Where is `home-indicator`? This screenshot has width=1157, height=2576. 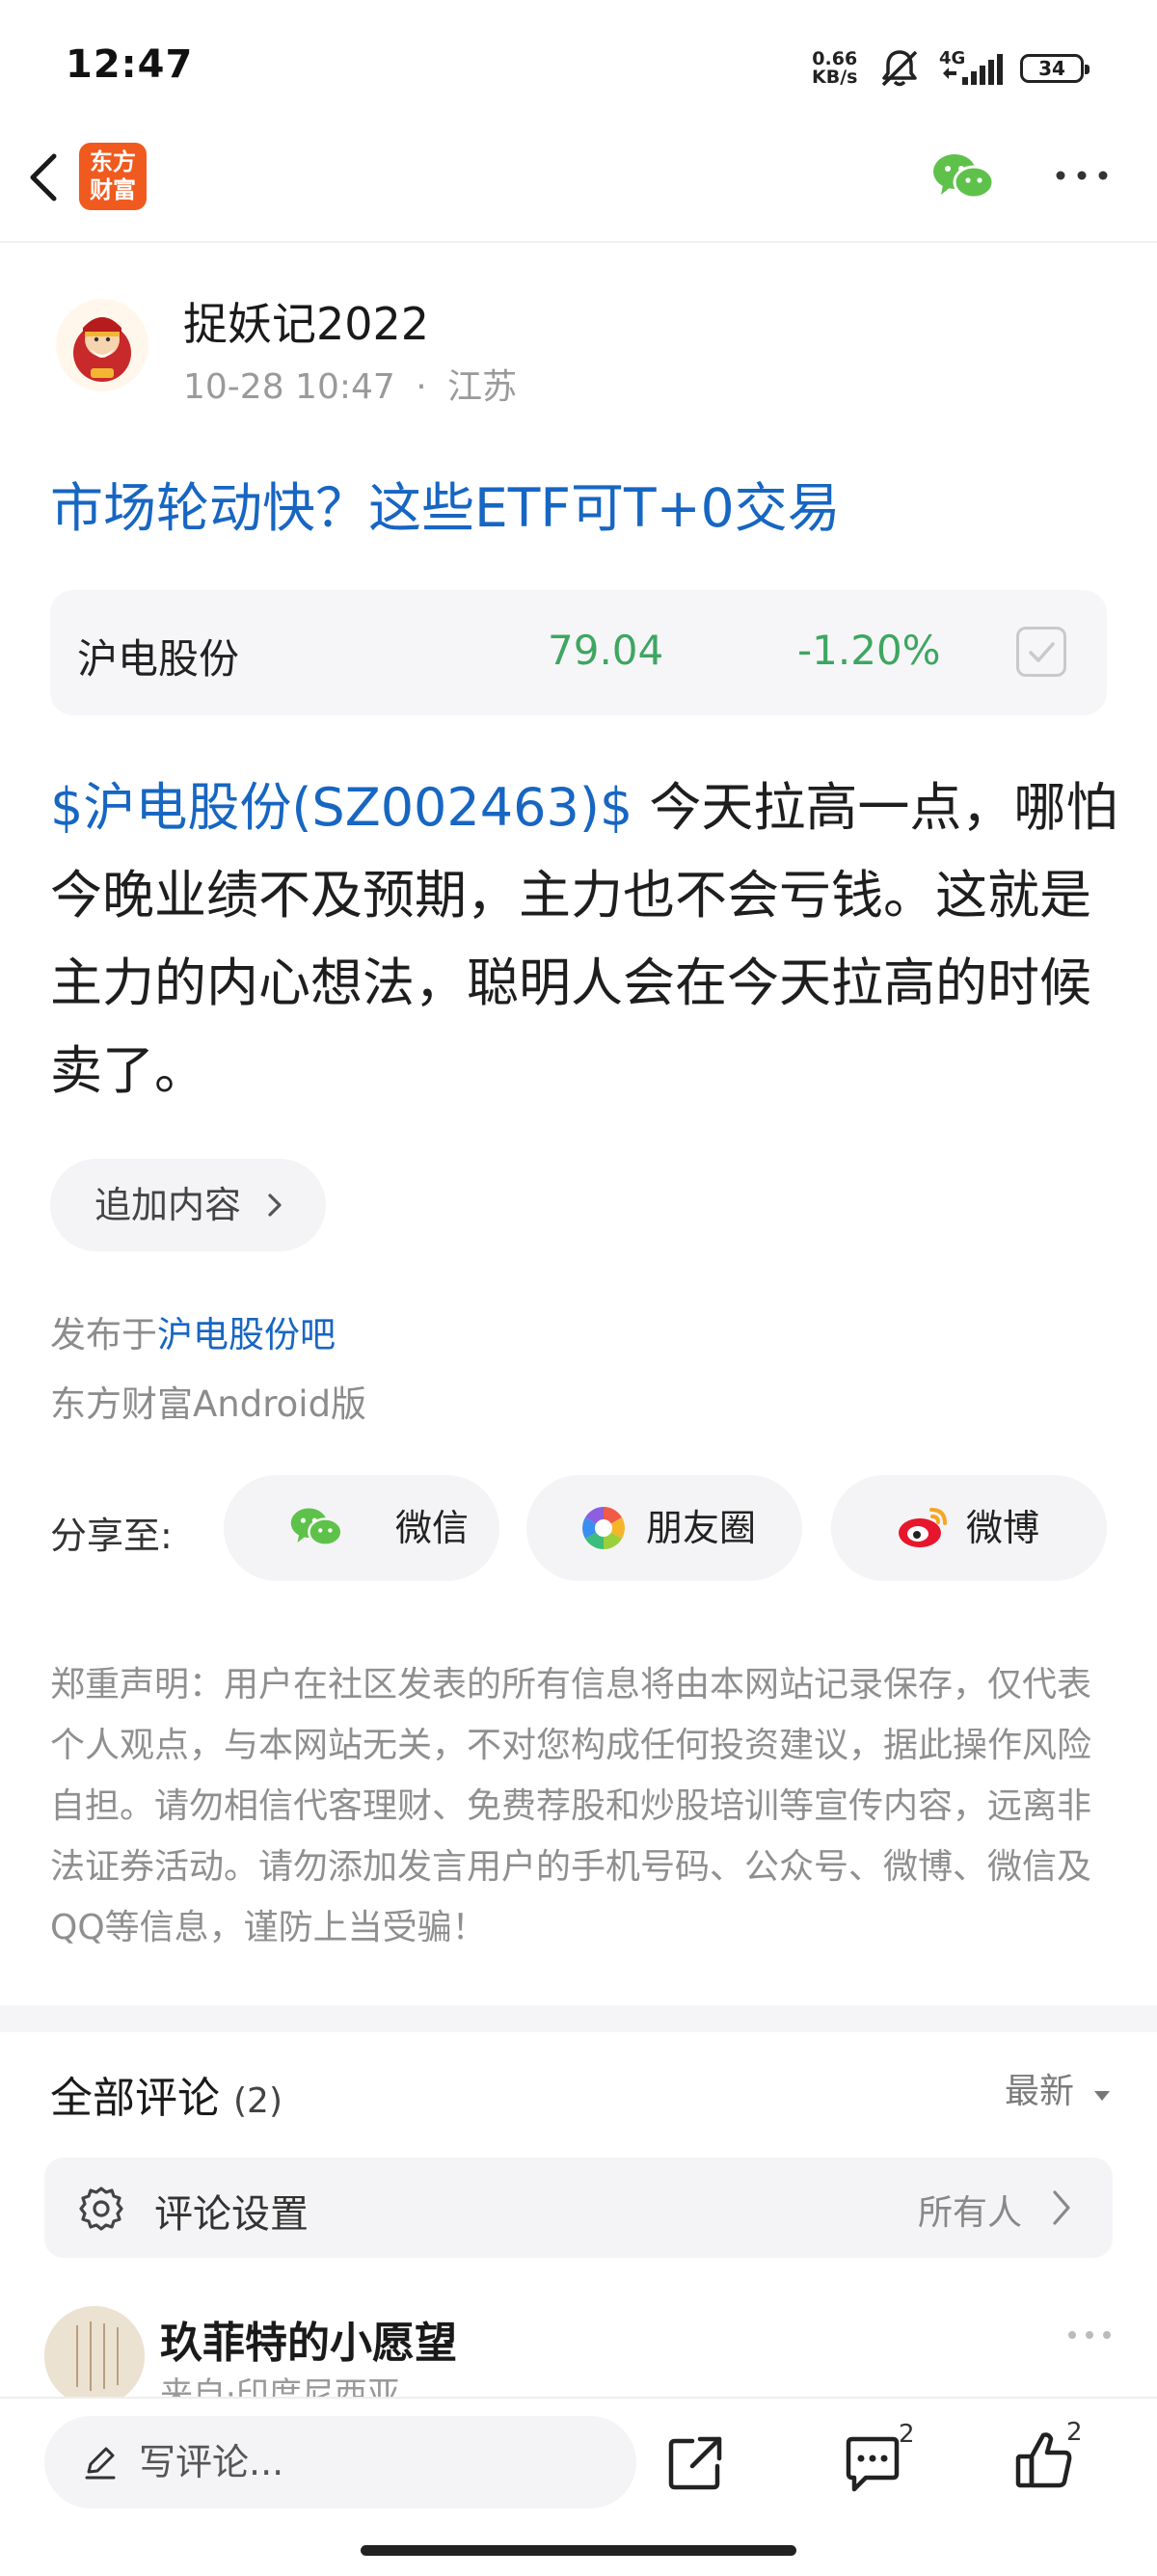 home-indicator is located at coordinates (578, 2551).